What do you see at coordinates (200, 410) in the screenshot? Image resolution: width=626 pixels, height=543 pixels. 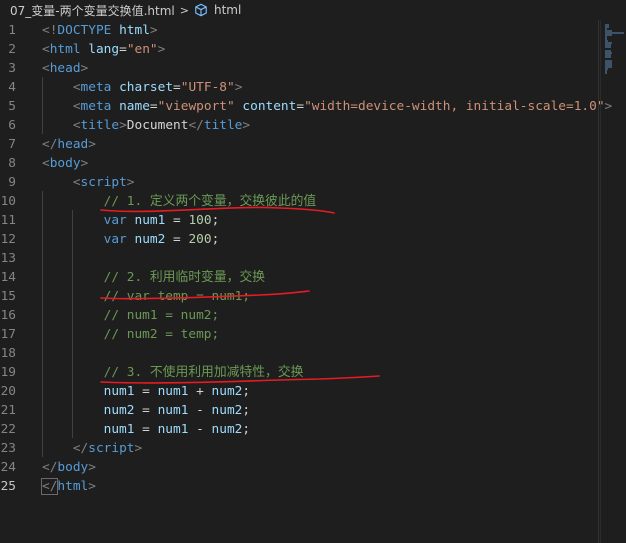 I see `code-token: -` at bounding box center [200, 410].